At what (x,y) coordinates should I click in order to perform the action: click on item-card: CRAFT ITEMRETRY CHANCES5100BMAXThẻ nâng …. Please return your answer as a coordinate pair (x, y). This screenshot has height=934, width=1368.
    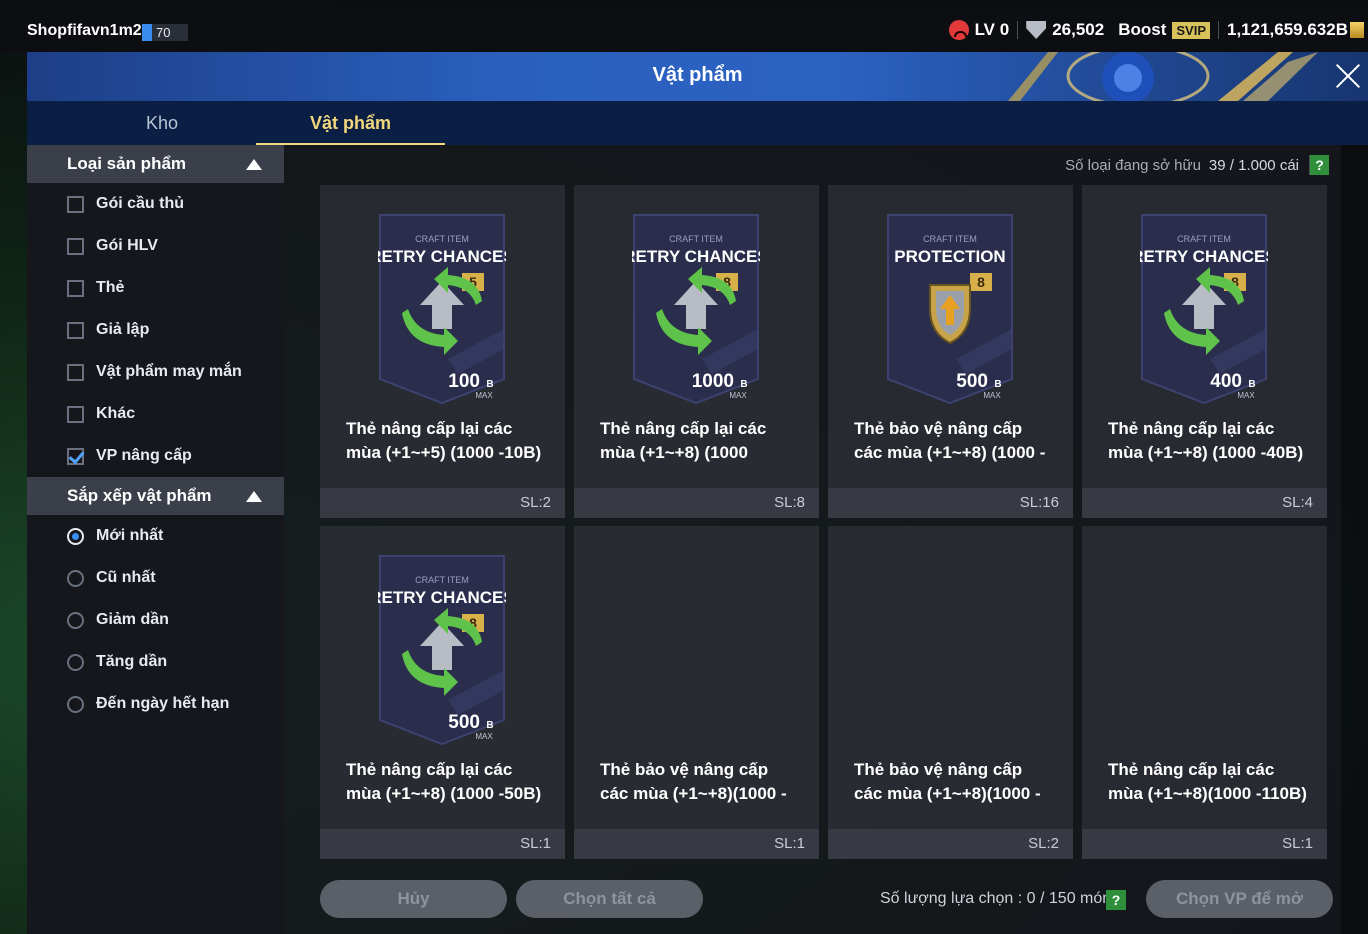
    Looking at the image, I should click on (442, 351).